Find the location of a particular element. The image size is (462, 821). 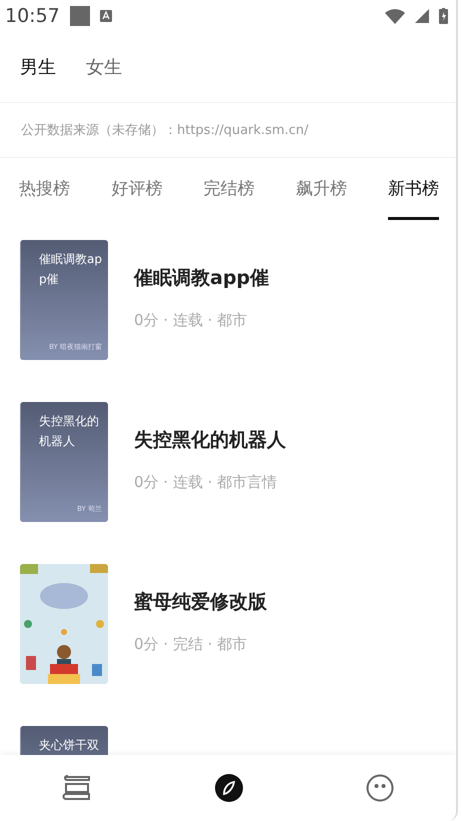

book-stack-icon is located at coordinates (77, 788).